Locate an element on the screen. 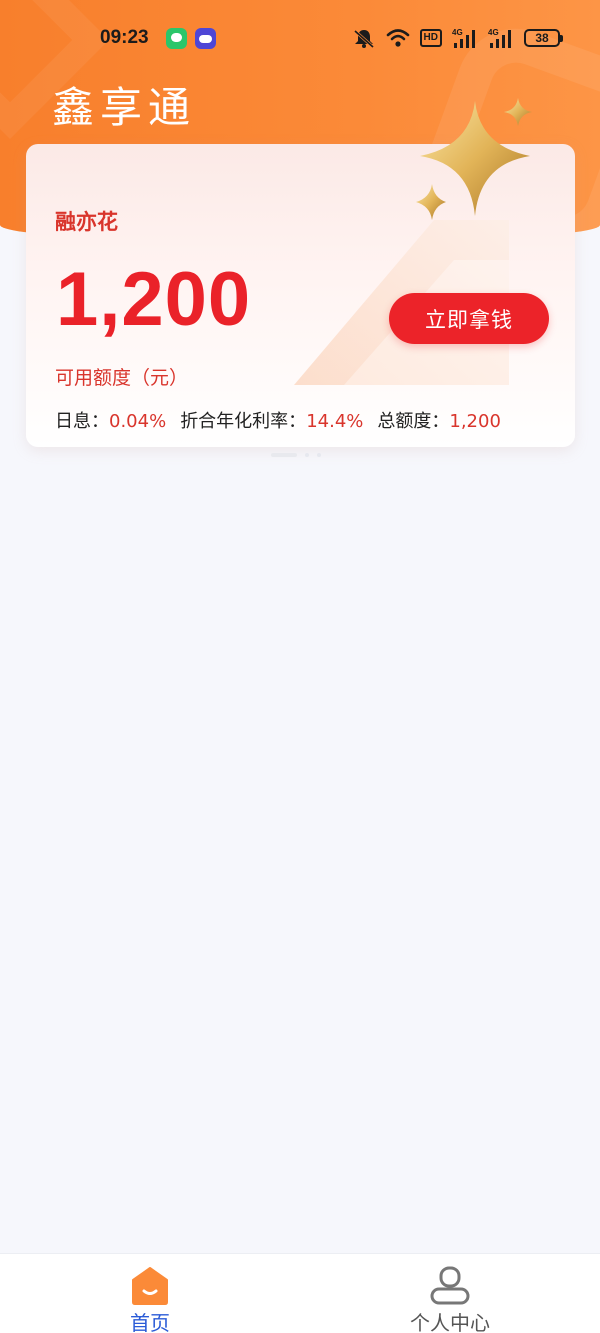 This screenshot has width=600, height=1333. nav-home: 首页 is located at coordinates (150, 1293).